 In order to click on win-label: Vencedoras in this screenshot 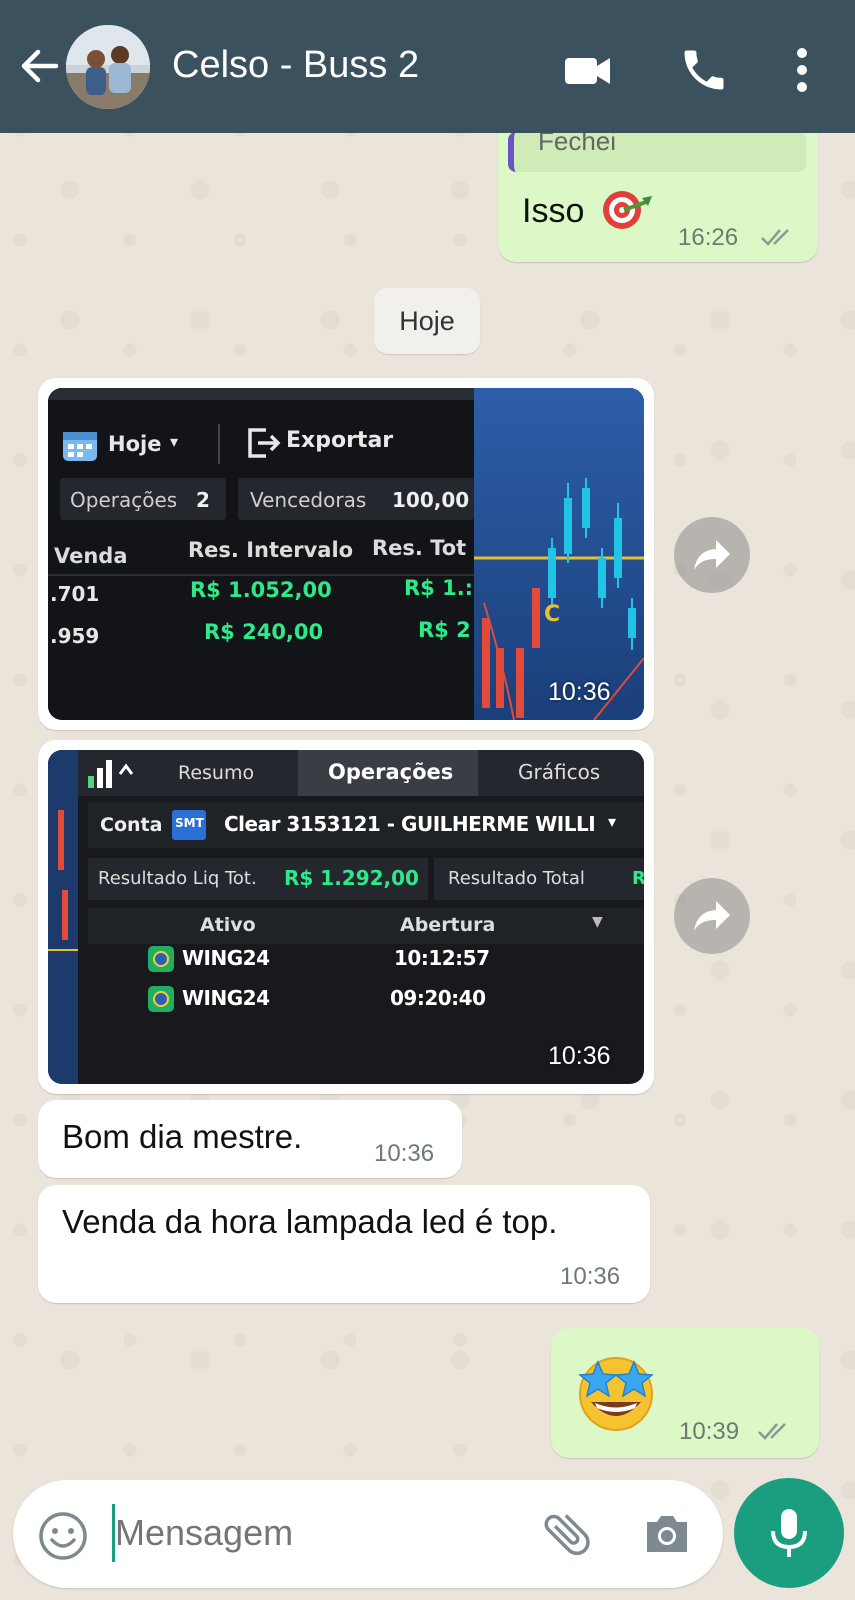, I will do `click(308, 500)`.